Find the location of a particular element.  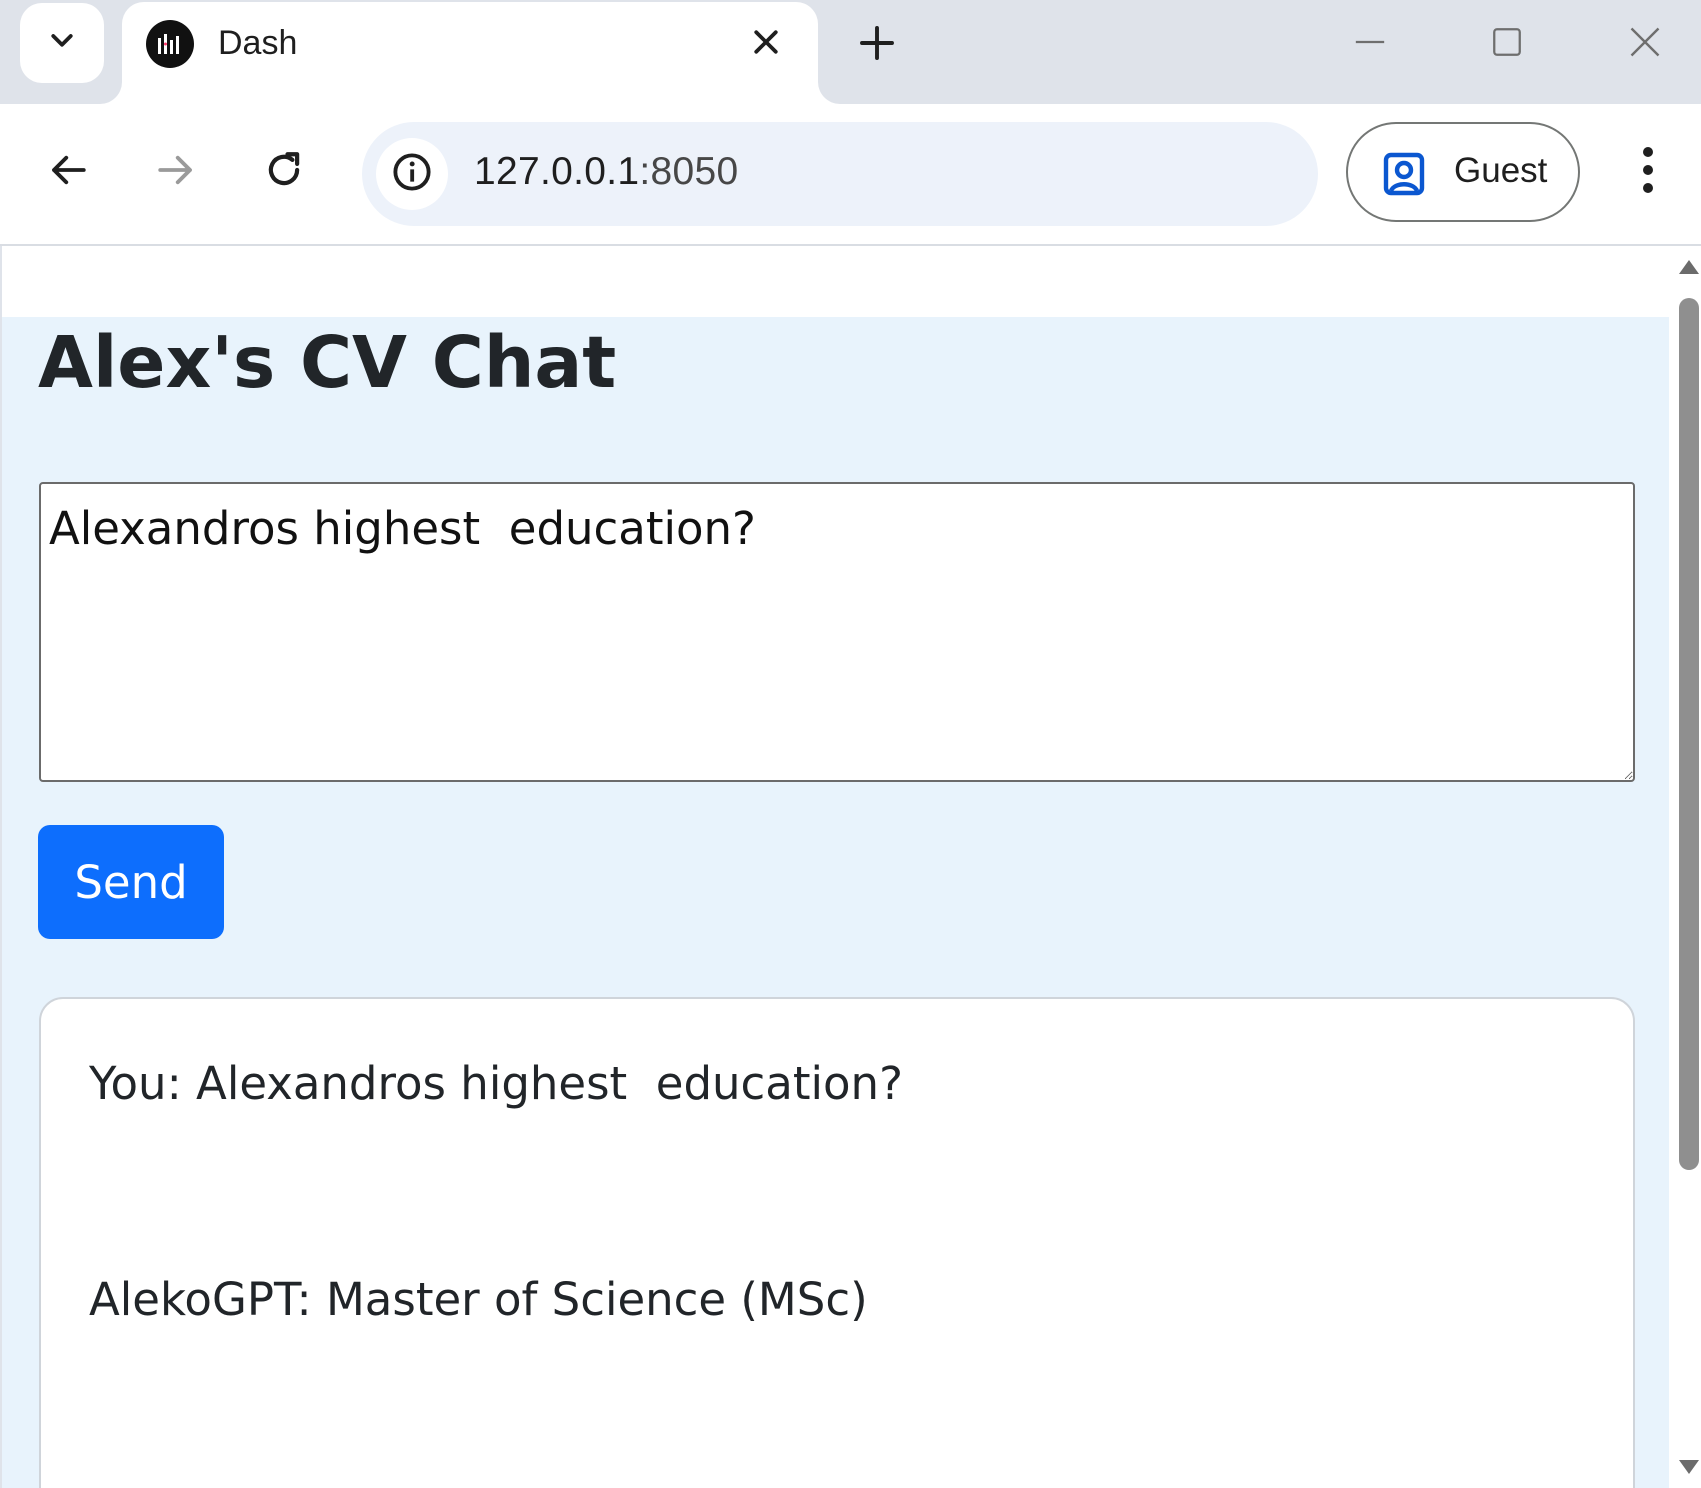

page-scrollbar is located at coordinates (1688, 867).